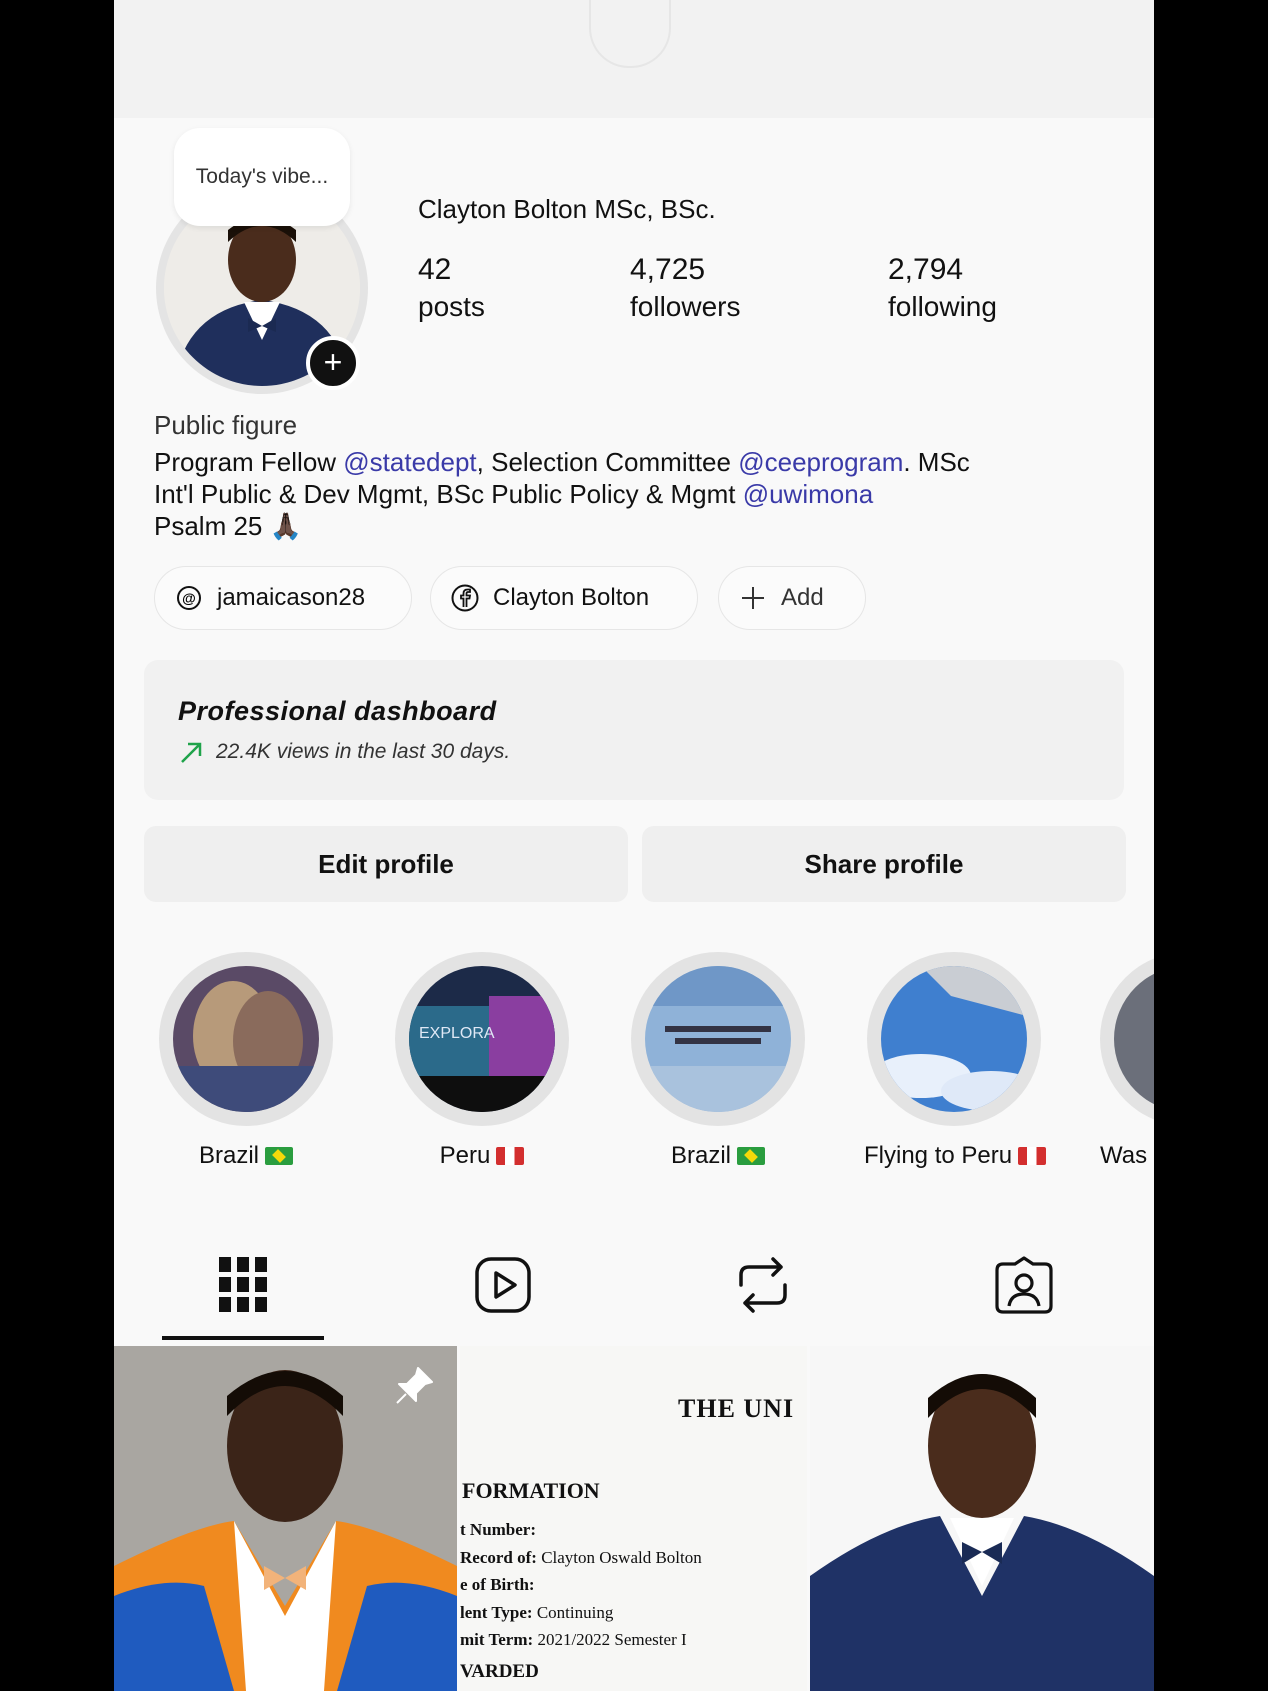 This screenshot has height=1691, width=1268. What do you see at coordinates (409, 462) in the screenshot?
I see `mention-link: @statedept` at bounding box center [409, 462].